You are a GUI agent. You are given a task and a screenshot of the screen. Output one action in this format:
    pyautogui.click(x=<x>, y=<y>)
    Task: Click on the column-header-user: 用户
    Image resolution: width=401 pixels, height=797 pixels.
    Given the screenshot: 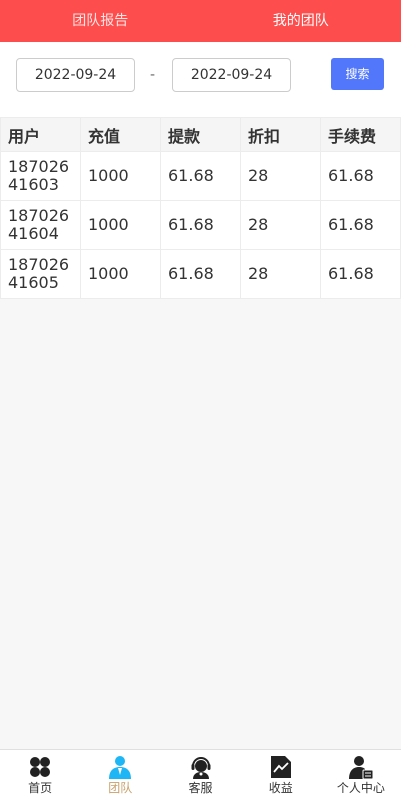 What is the action you would take?
    pyautogui.click(x=40, y=134)
    